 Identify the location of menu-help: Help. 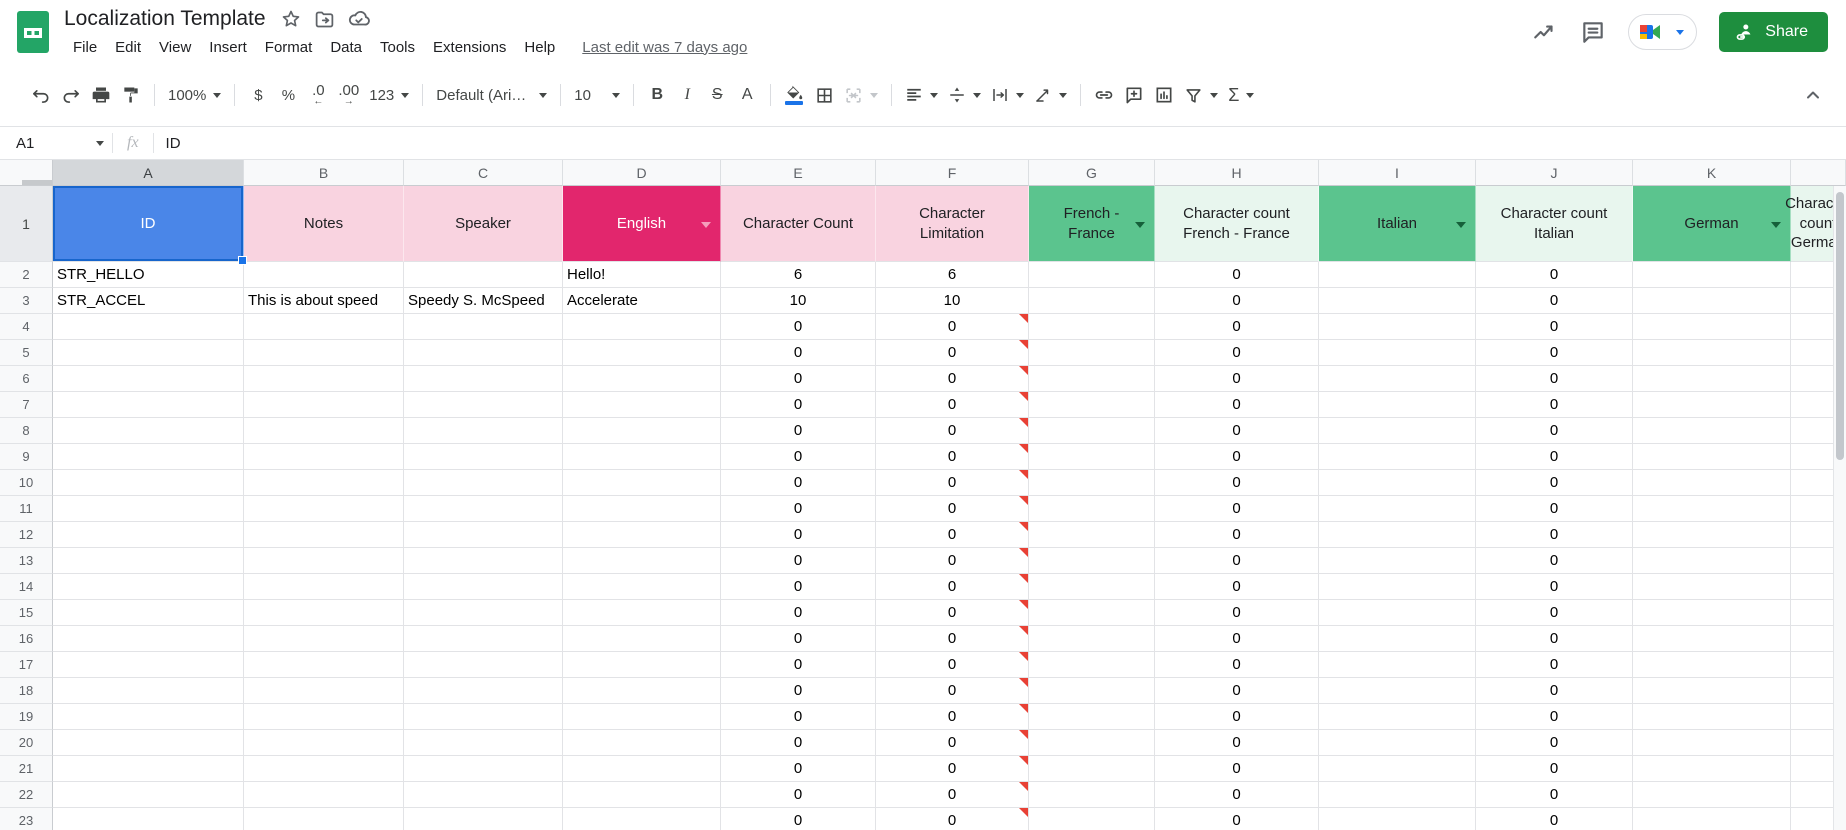
(539, 47).